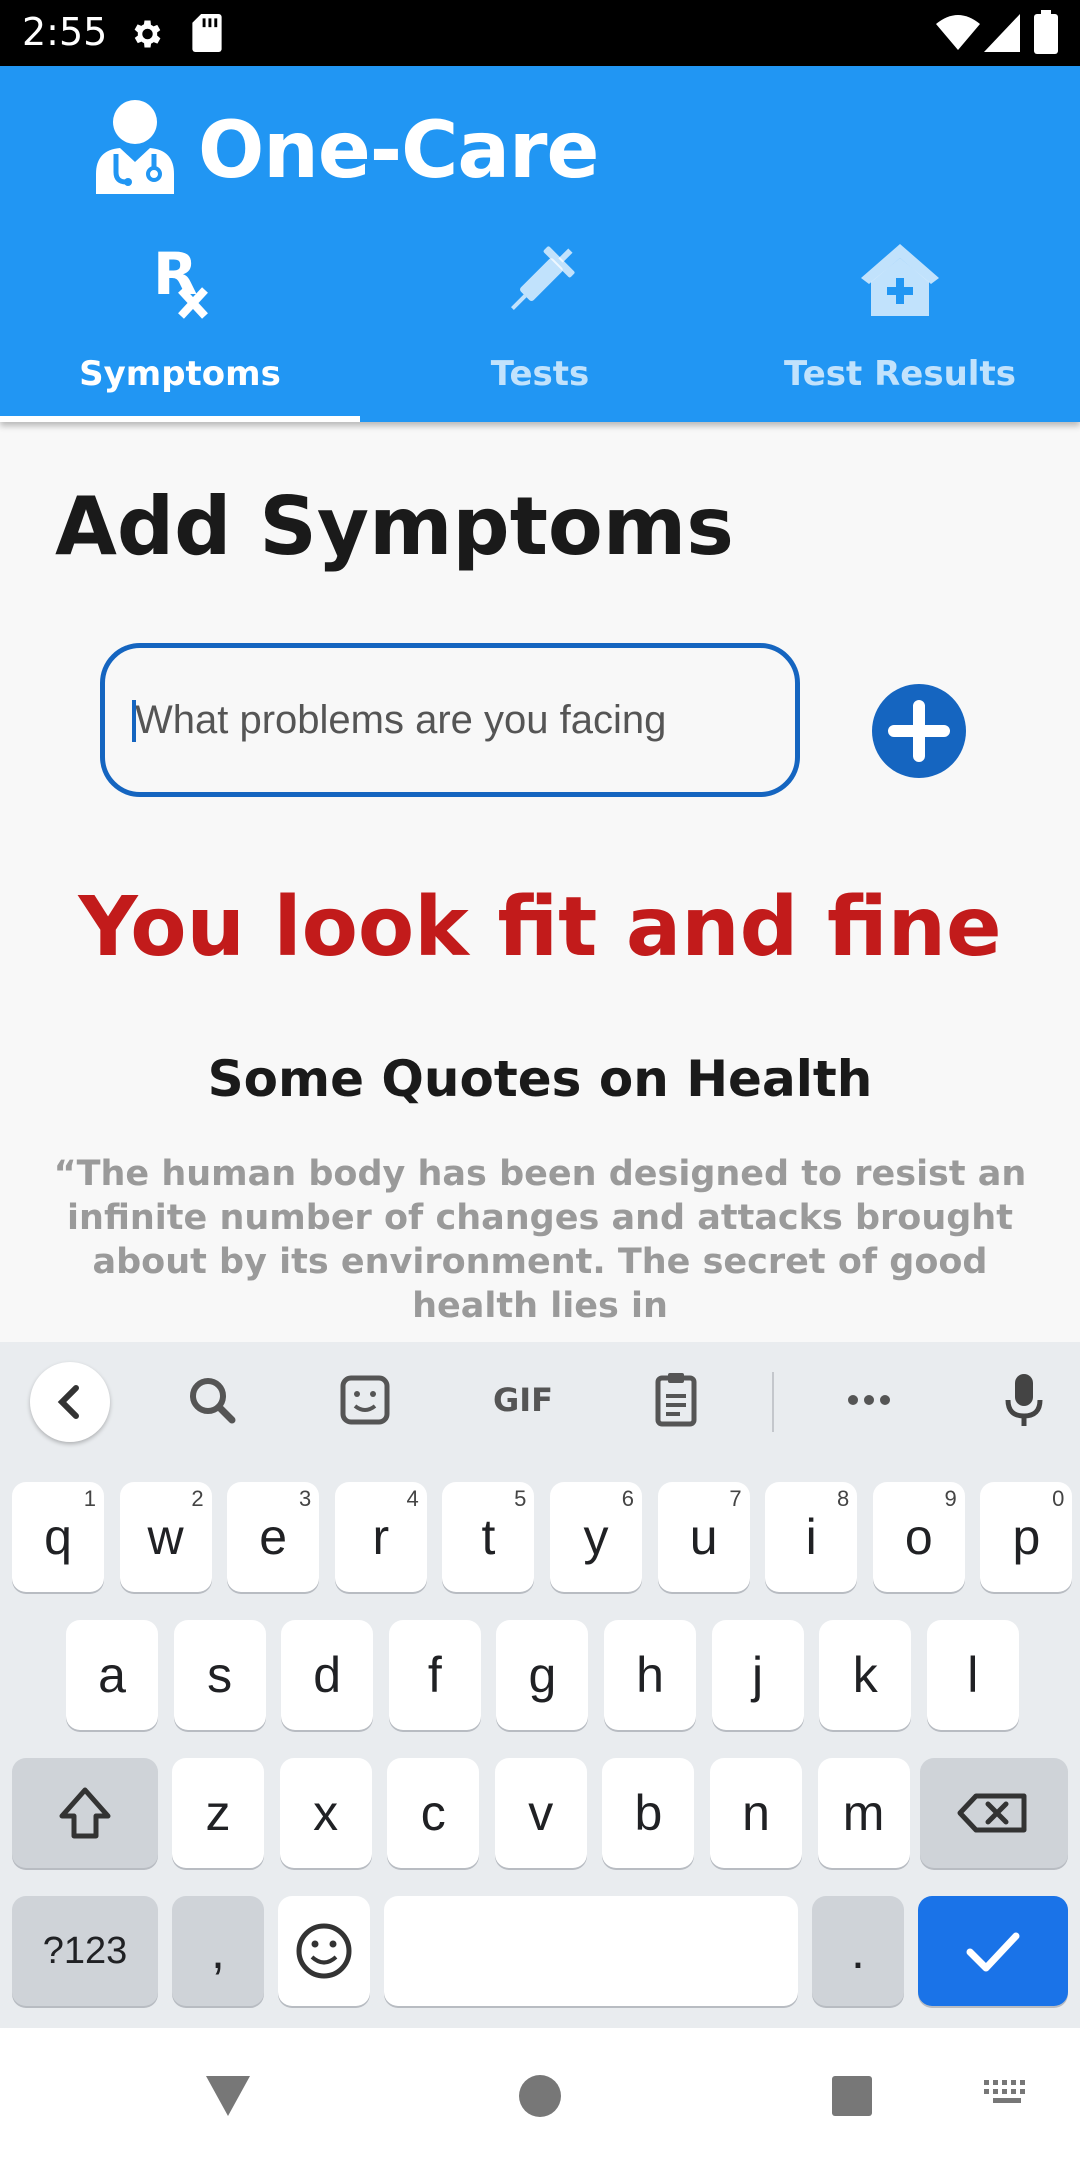 The width and height of the screenshot is (1080, 2160). Describe the element at coordinates (627, 1498) in the screenshot. I see `key-hint: 6` at that location.